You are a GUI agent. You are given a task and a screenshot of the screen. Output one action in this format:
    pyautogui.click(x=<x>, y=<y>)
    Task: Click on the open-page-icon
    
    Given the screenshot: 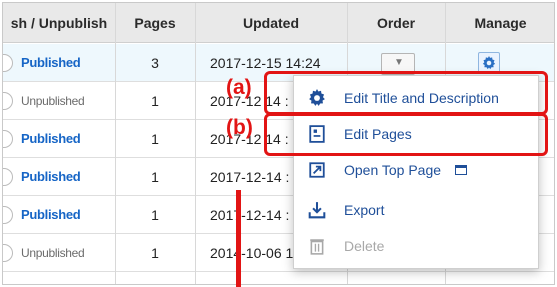 What is the action you would take?
    pyautogui.click(x=317, y=170)
    